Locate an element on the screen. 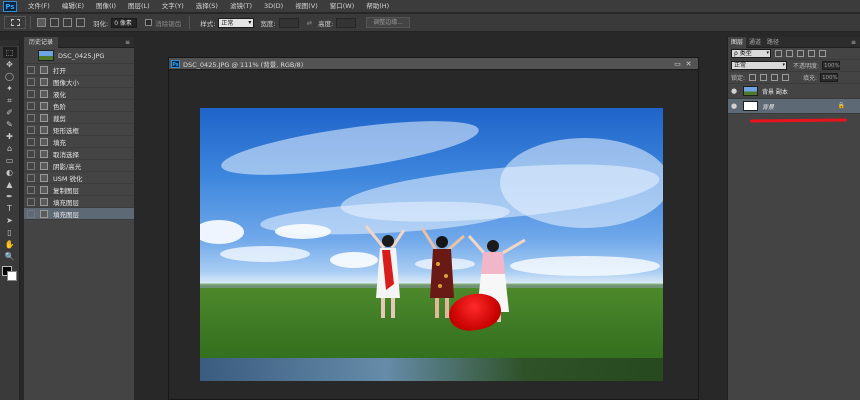  filter-shape-icon is located at coordinates (811, 53).